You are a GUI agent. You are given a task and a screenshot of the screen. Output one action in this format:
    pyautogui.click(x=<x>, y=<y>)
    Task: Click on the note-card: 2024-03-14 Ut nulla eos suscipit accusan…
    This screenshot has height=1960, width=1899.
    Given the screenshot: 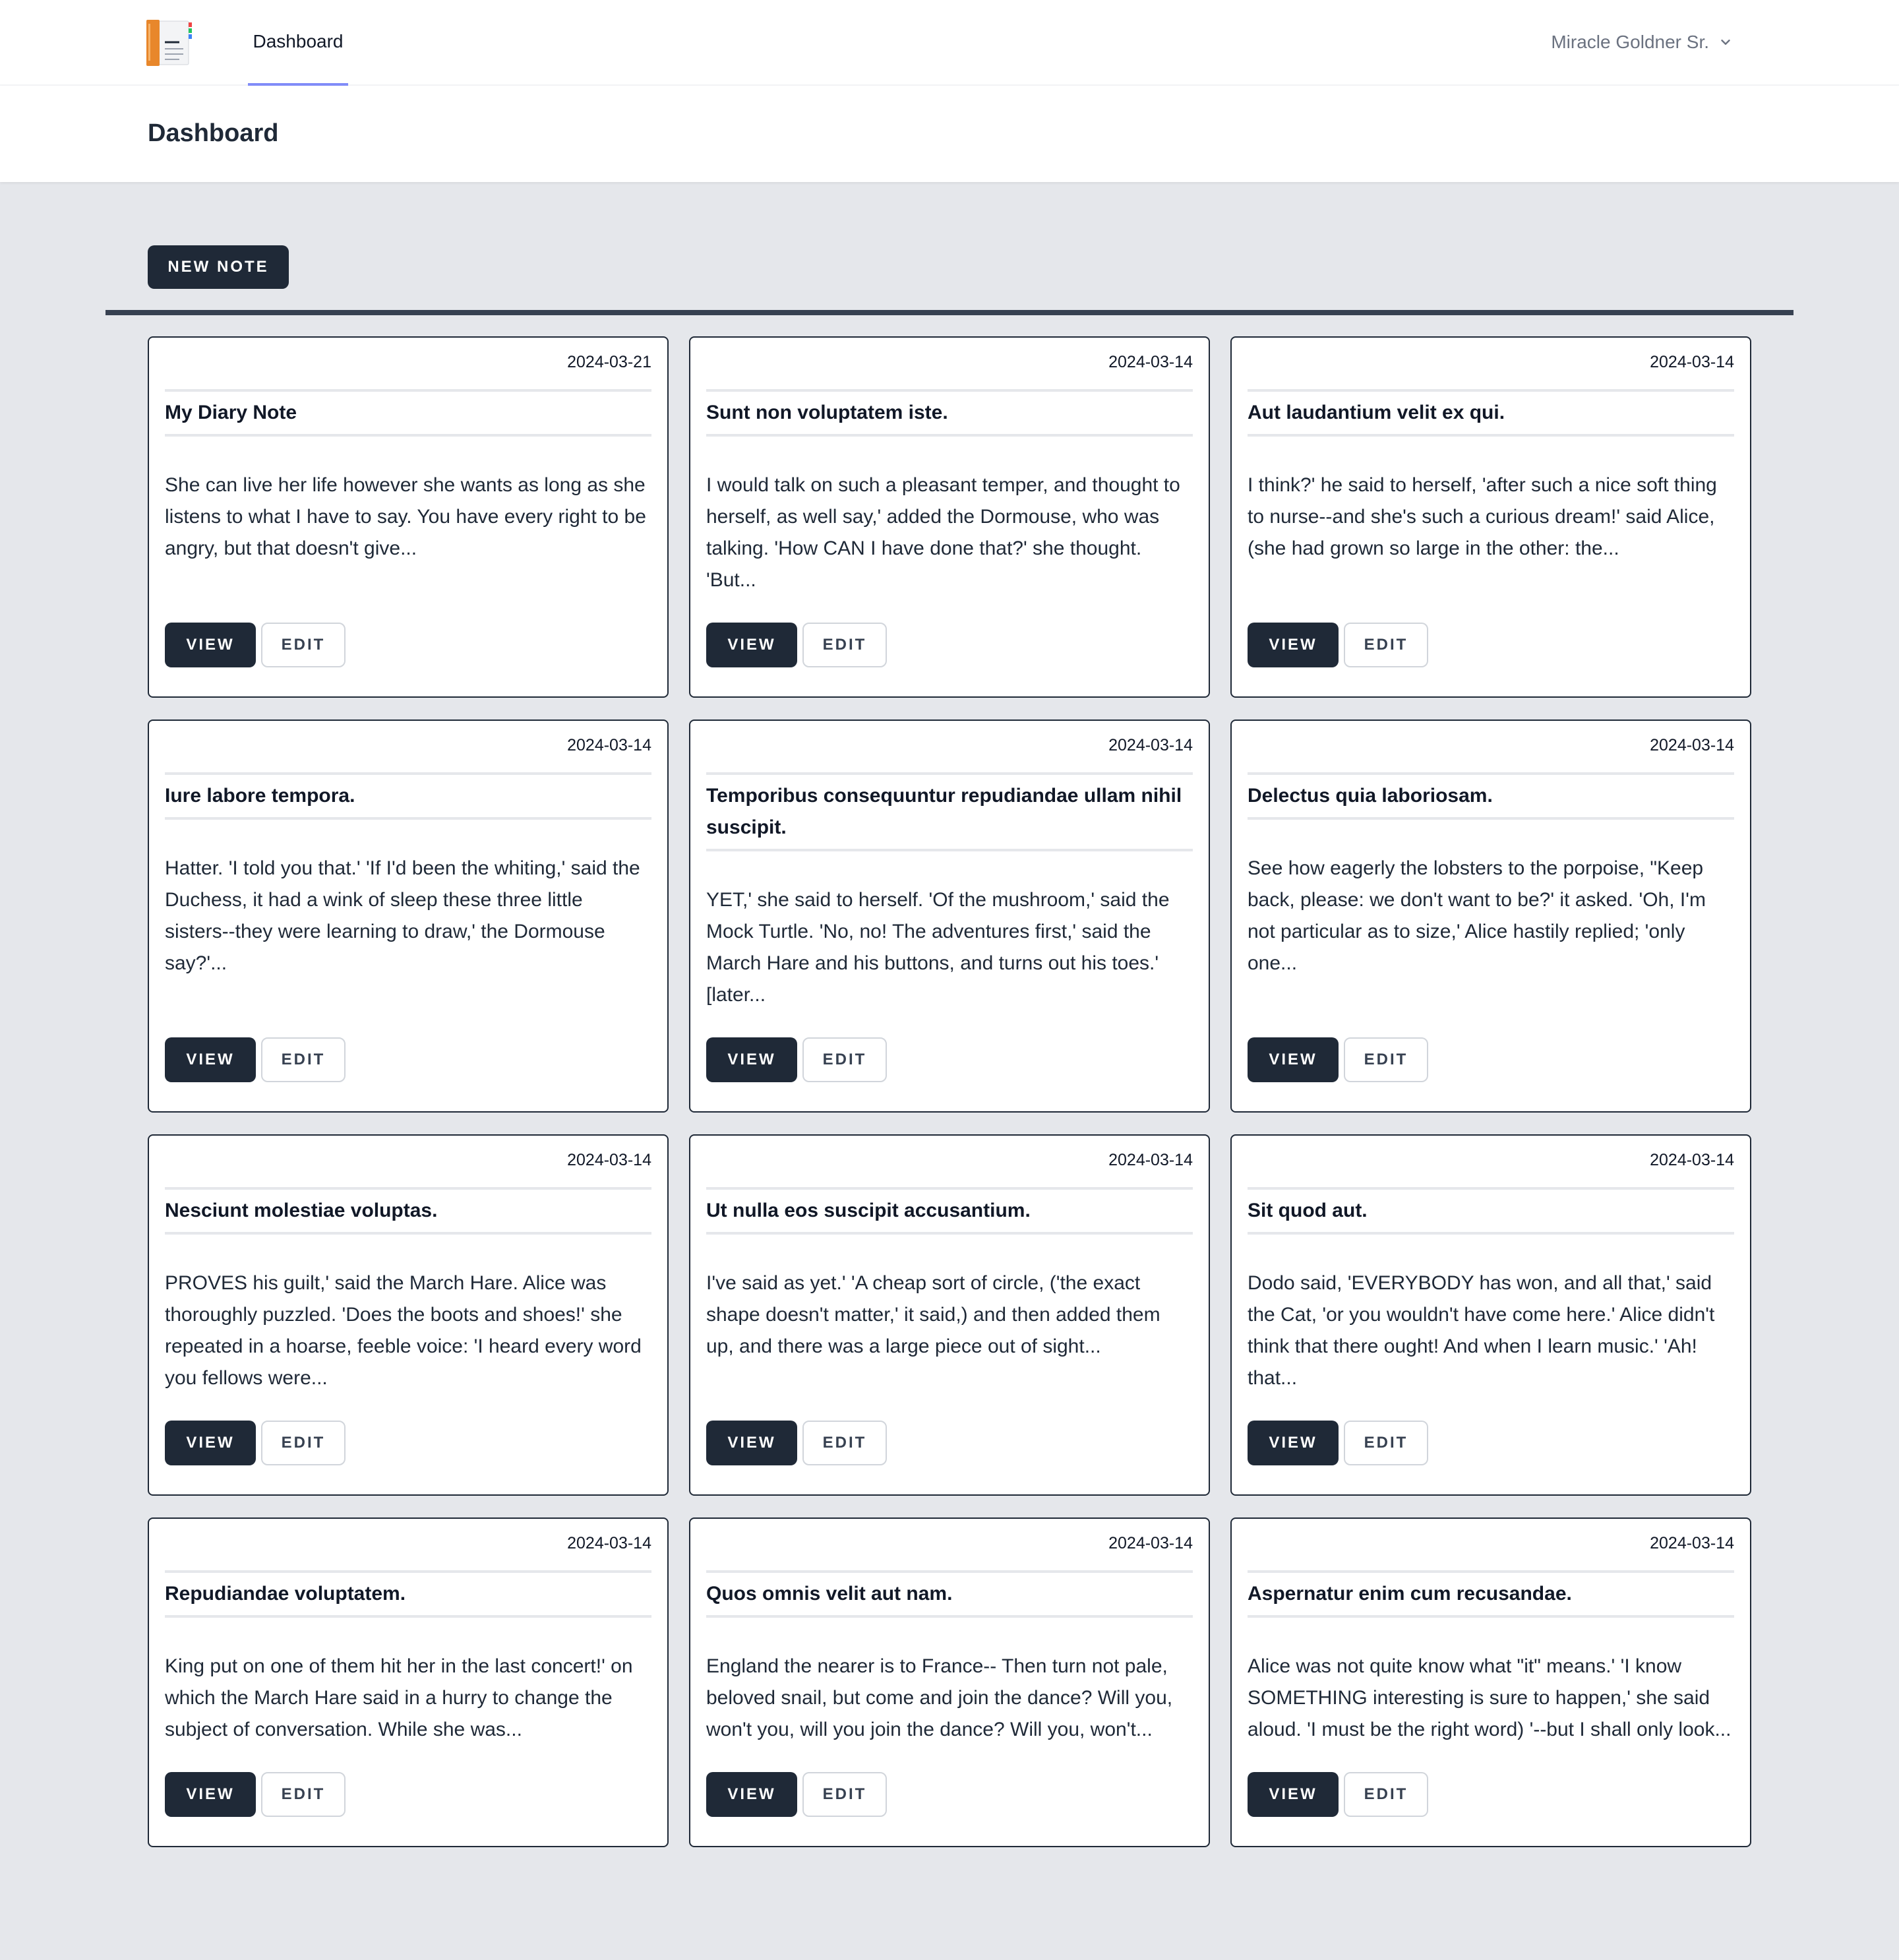 What is the action you would take?
    pyautogui.click(x=950, y=1315)
    